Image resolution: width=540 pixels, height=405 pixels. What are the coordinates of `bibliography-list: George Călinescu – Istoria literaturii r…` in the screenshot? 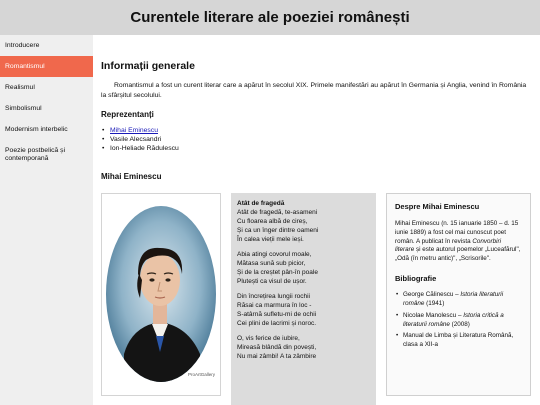 It's located at (458, 320).